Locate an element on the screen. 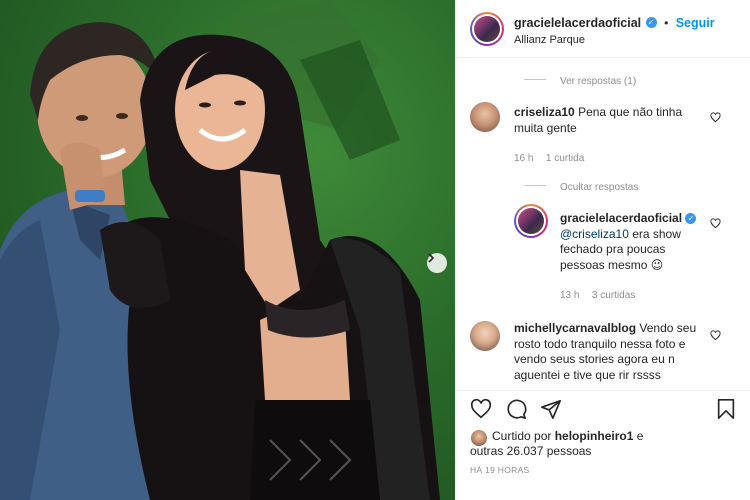 The width and height of the screenshot is (750, 500). hide-replies-toggle: Ocultar respostas is located at coordinates (581, 186).